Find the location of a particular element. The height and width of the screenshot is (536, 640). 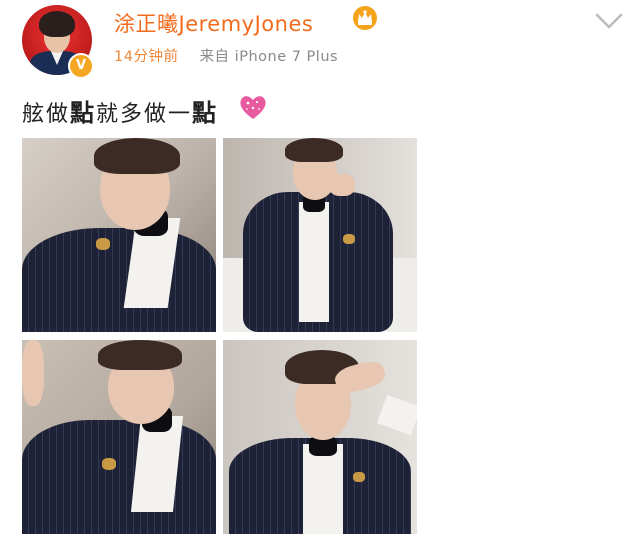

photo-2-hair is located at coordinates (314, 150).